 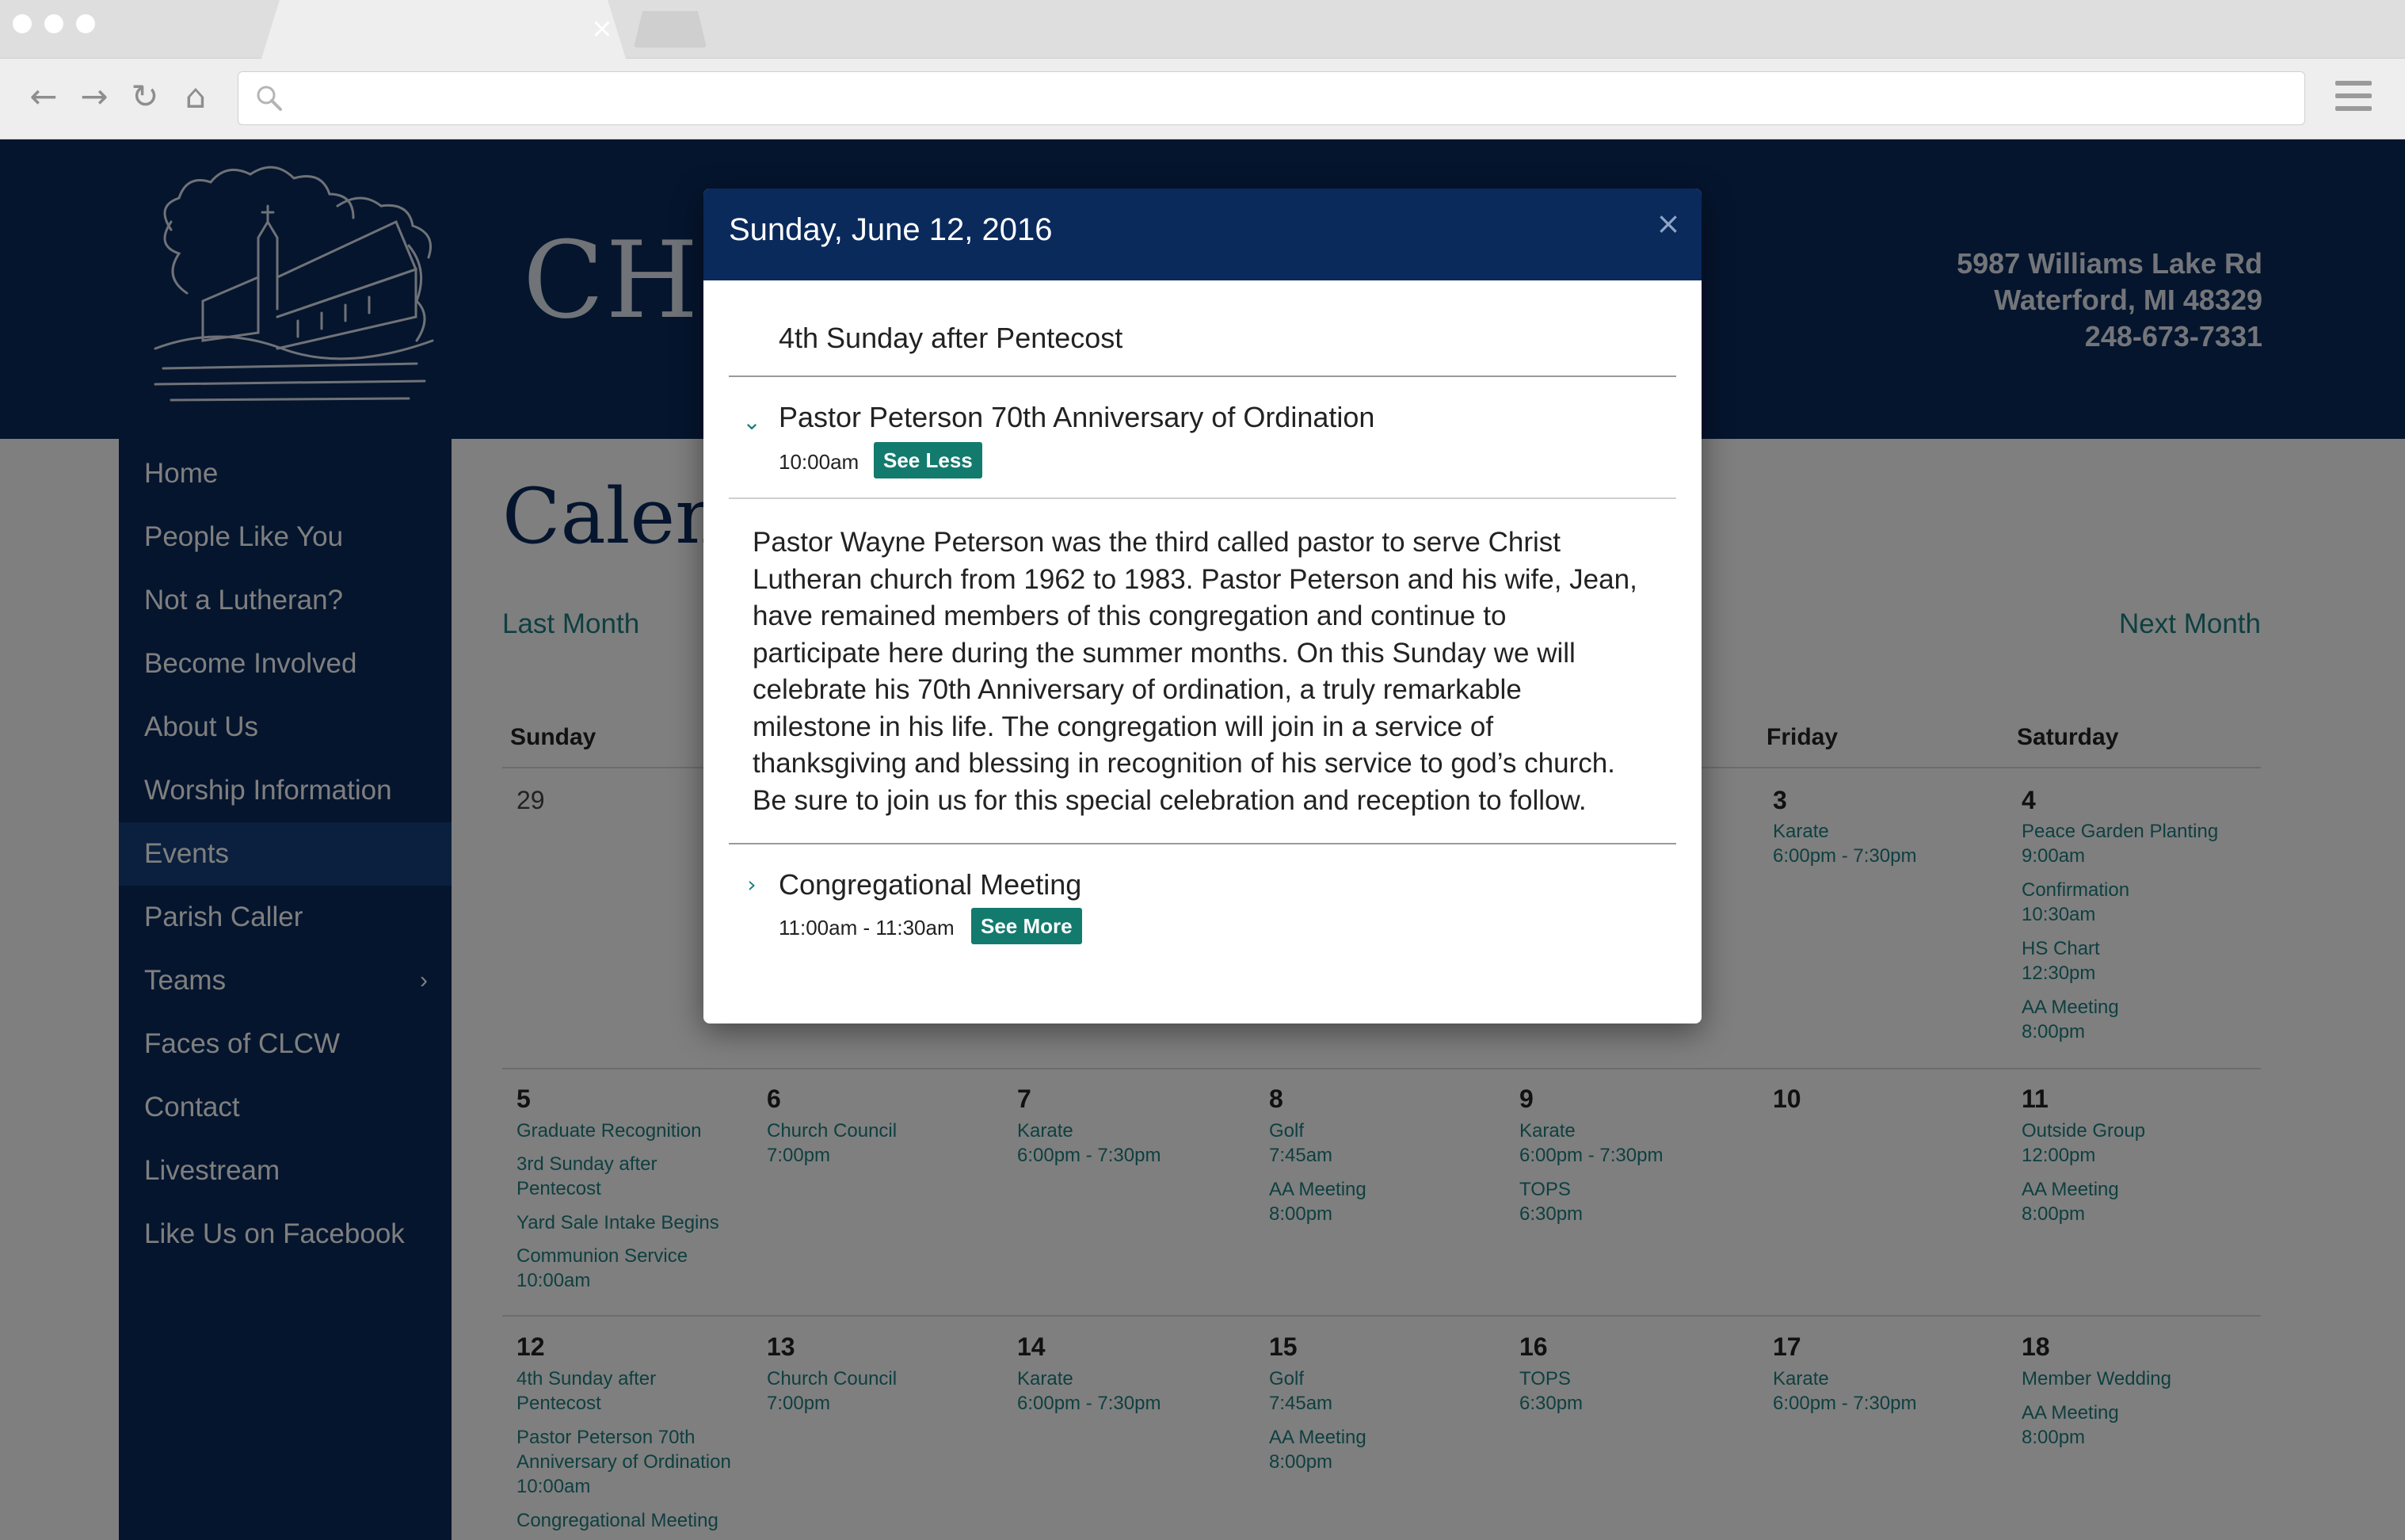 I want to click on window-close-dot, so click(x=22, y=23).